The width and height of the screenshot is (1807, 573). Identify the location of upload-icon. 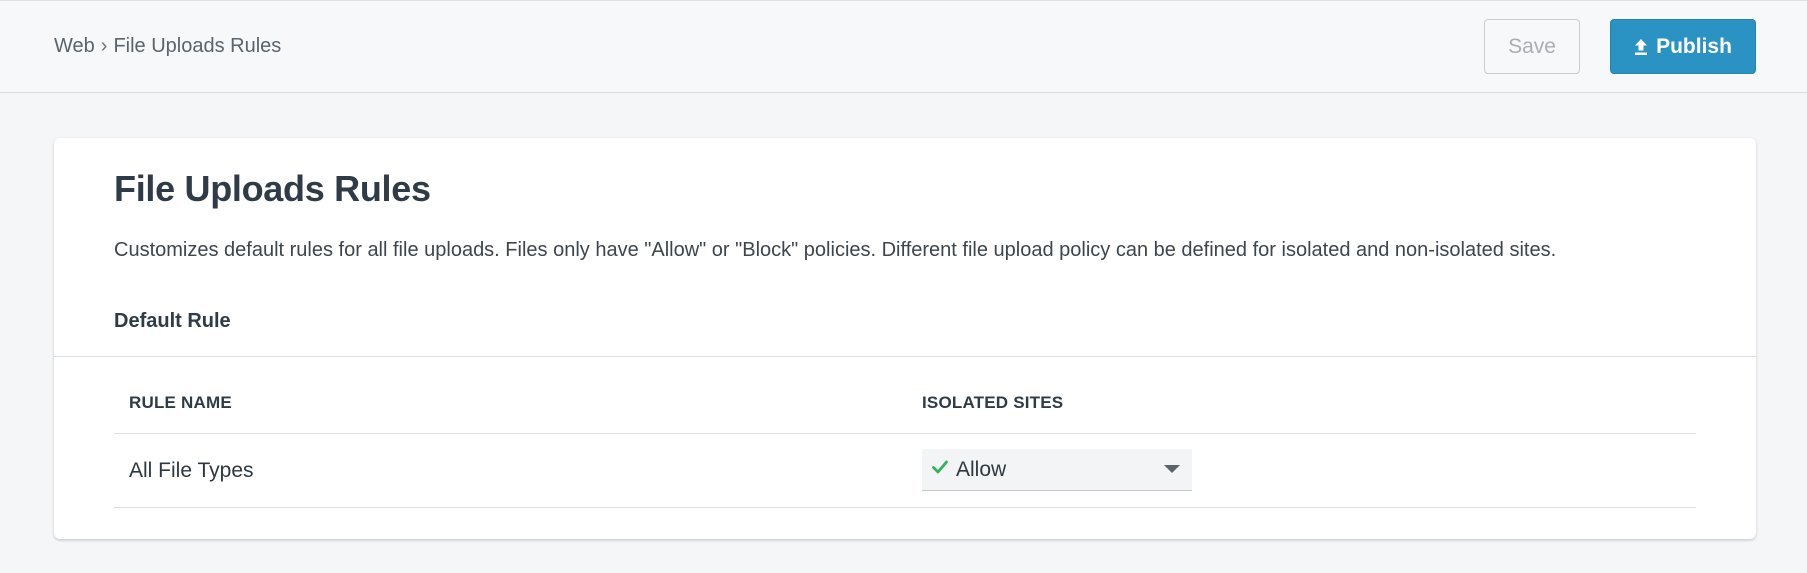
(1641, 47).